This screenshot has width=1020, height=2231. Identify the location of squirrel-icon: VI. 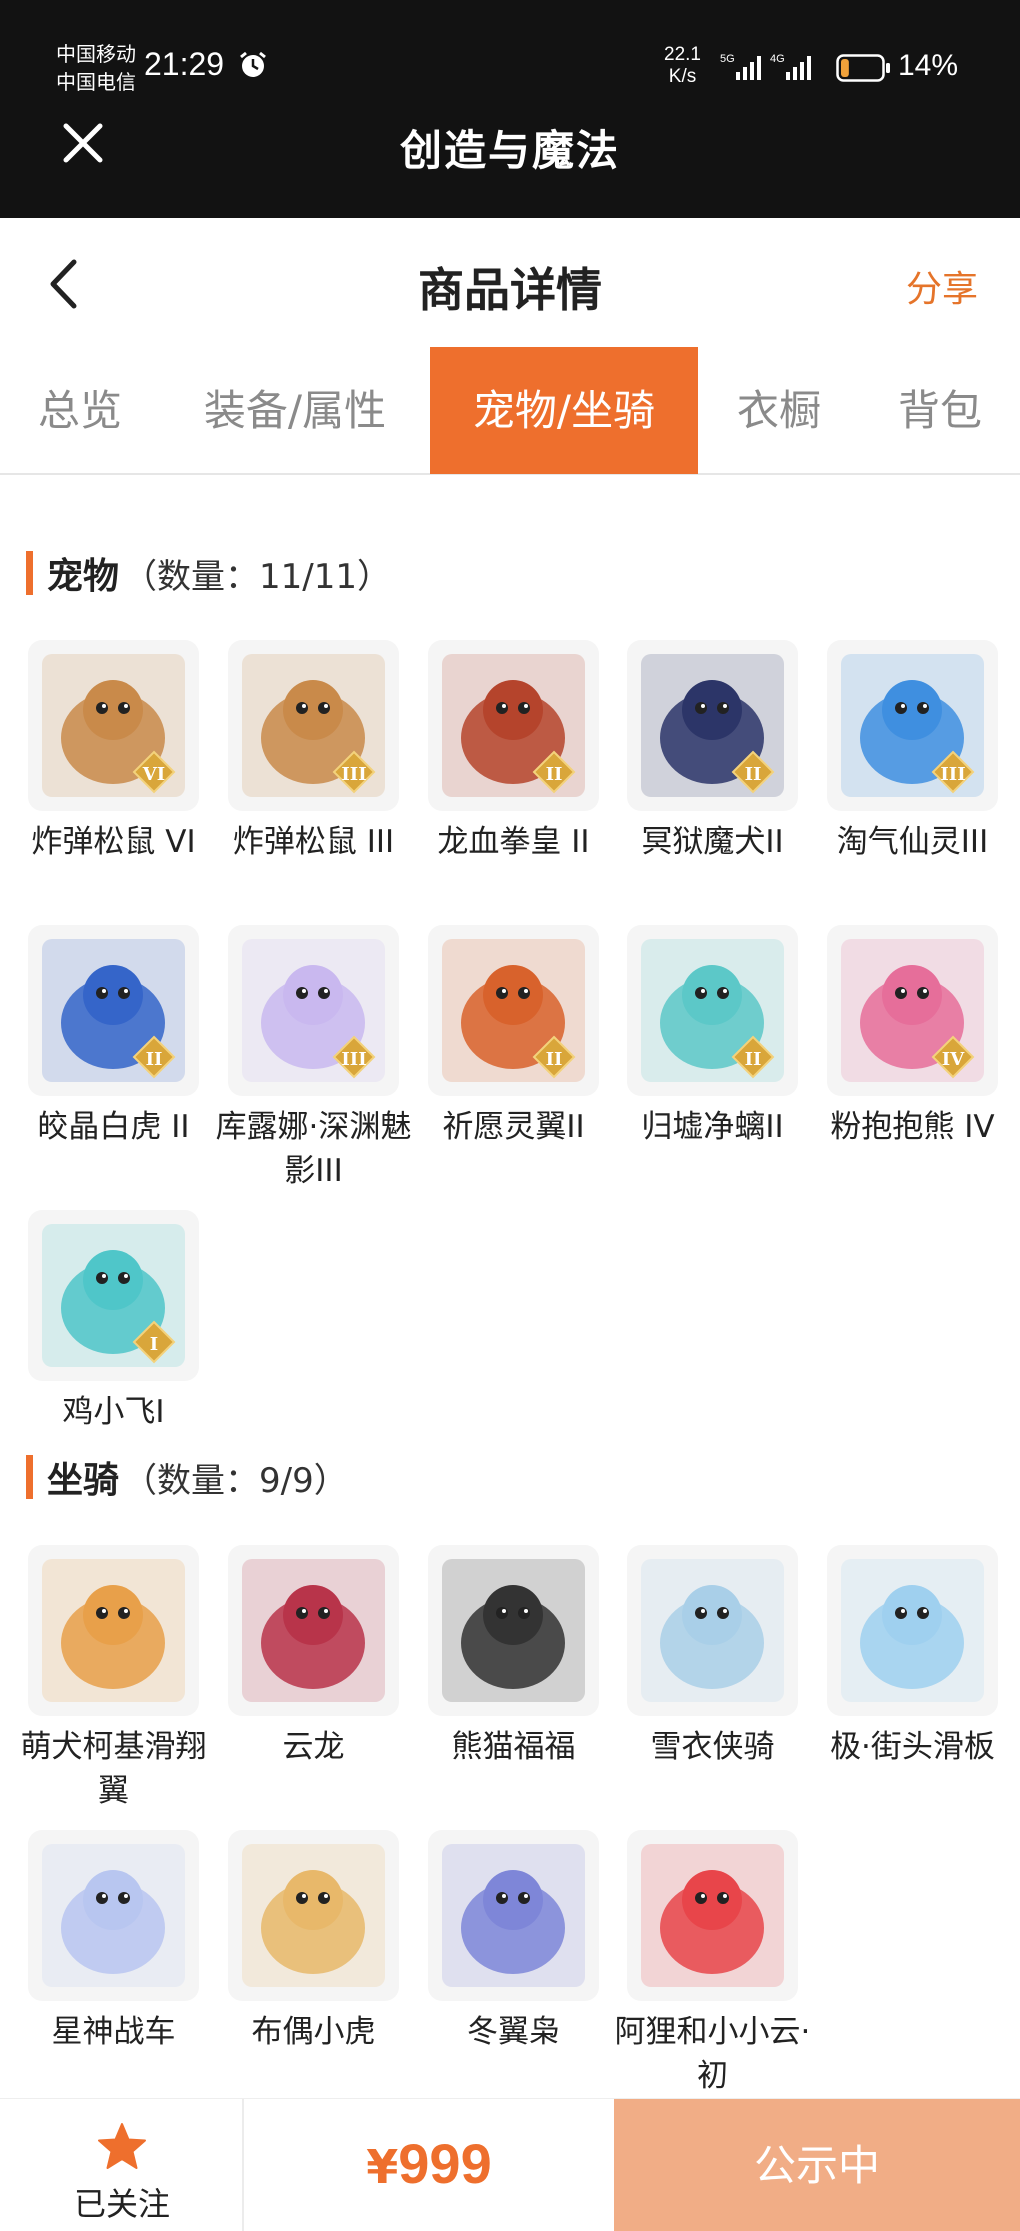
(113, 725).